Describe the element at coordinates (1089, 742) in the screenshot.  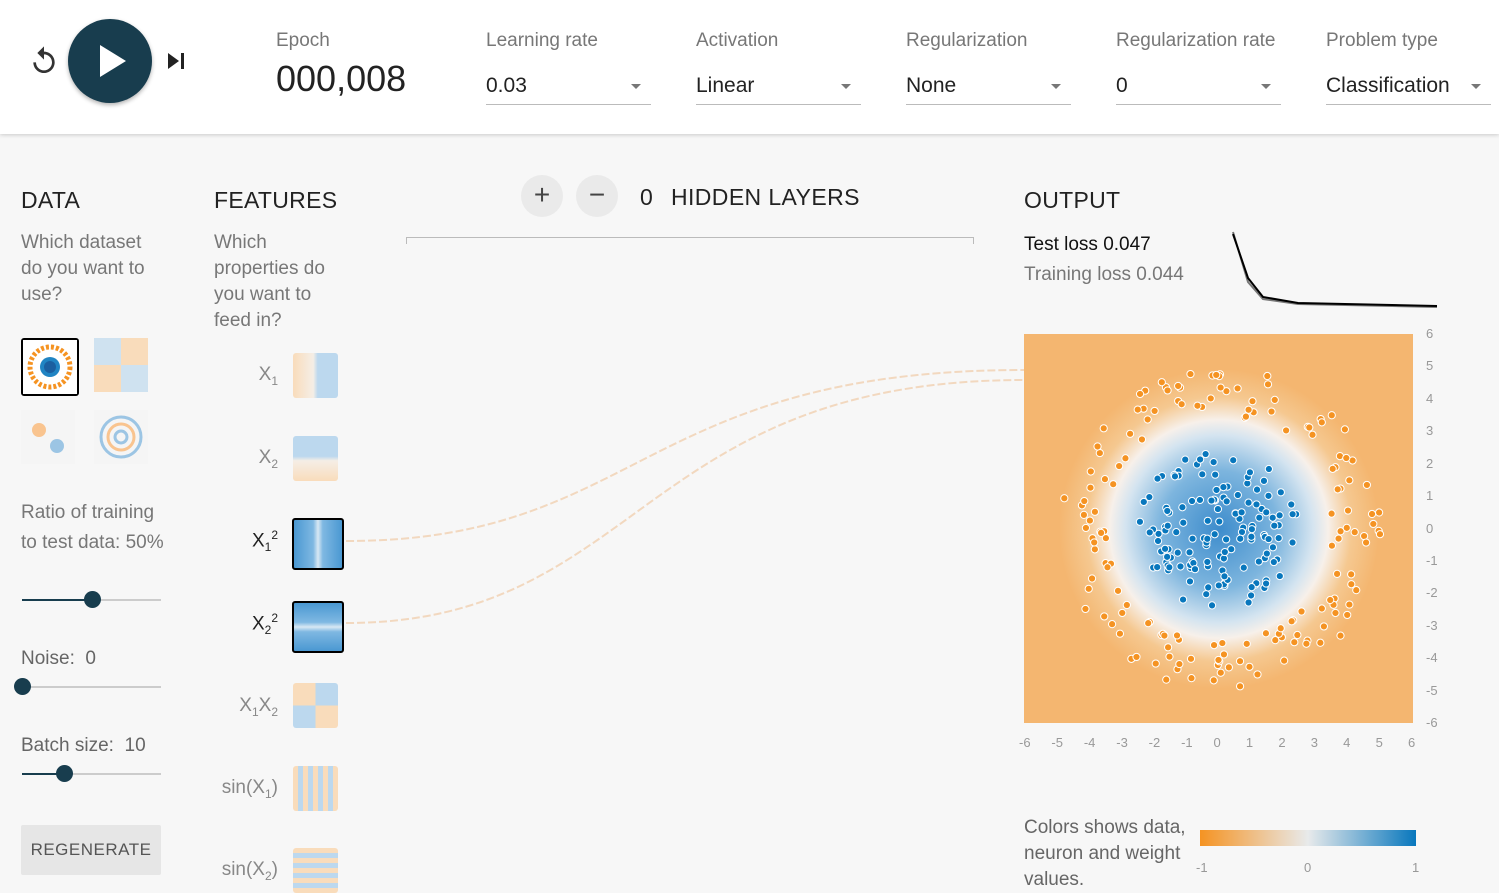
I see `x-tick-label: -4` at that location.